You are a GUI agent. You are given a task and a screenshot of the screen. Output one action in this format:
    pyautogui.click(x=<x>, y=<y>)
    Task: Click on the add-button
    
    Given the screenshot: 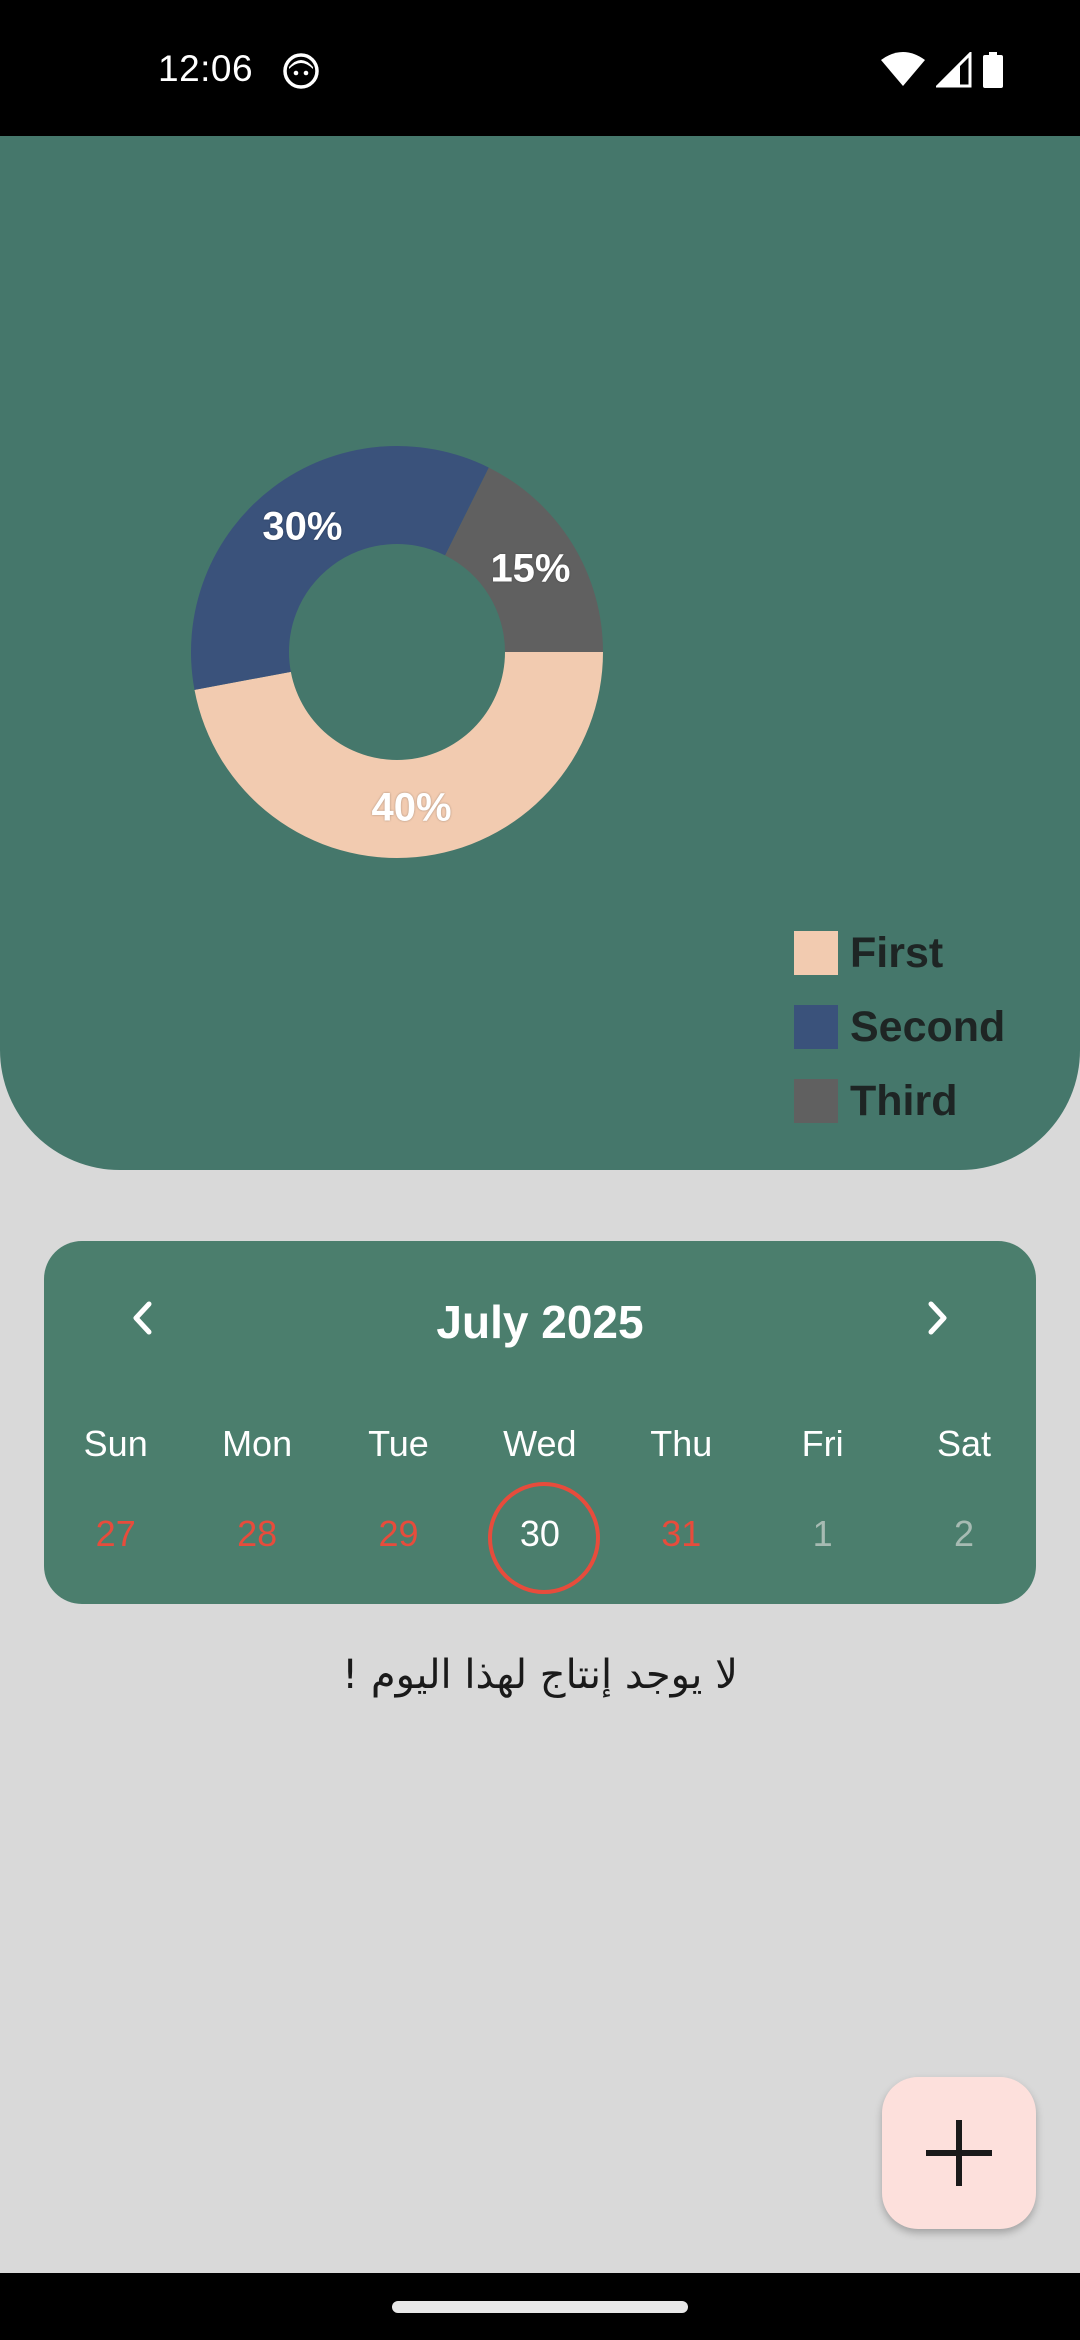 What is the action you would take?
    pyautogui.click(x=959, y=2153)
    